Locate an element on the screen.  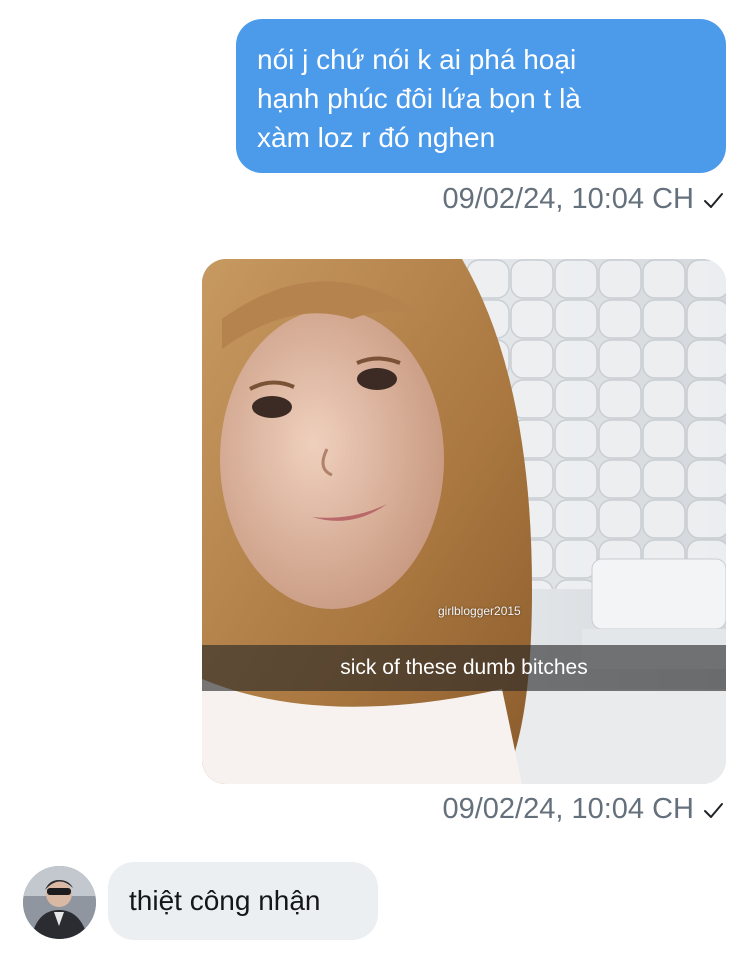
user-avatar is located at coordinates (59, 902).